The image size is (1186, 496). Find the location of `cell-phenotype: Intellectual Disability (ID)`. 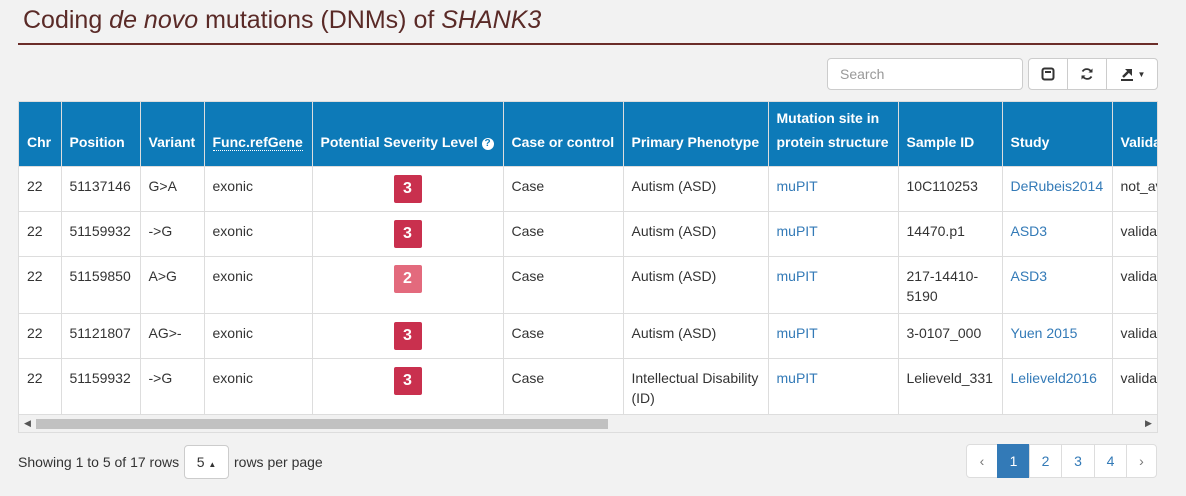

cell-phenotype: Intellectual Disability (ID) is located at coordinates (696, 387).